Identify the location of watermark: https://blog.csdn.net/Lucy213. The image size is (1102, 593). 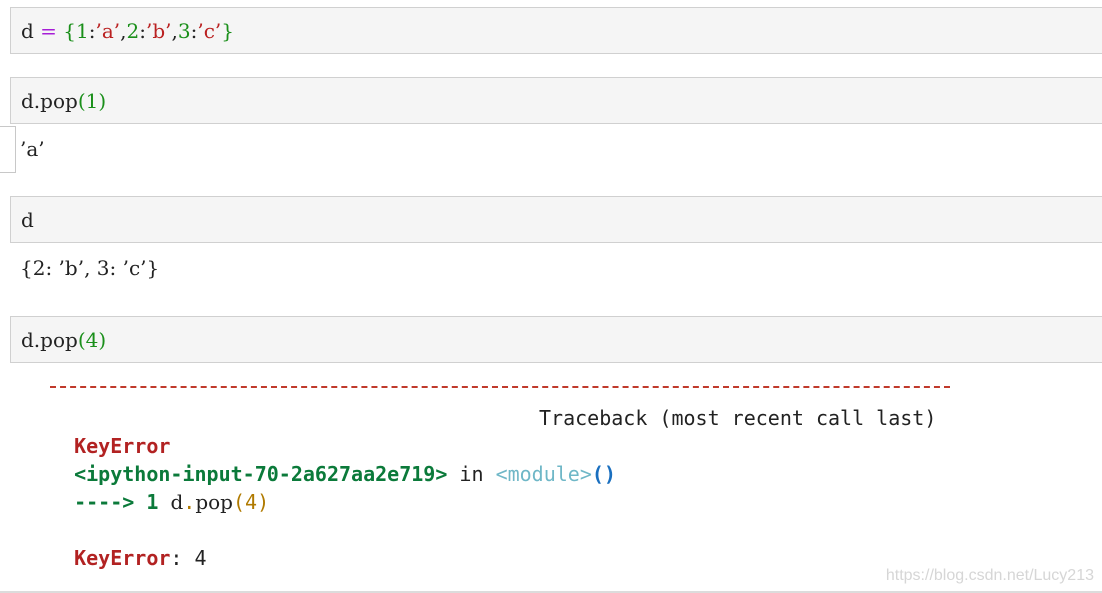
(989, 575).